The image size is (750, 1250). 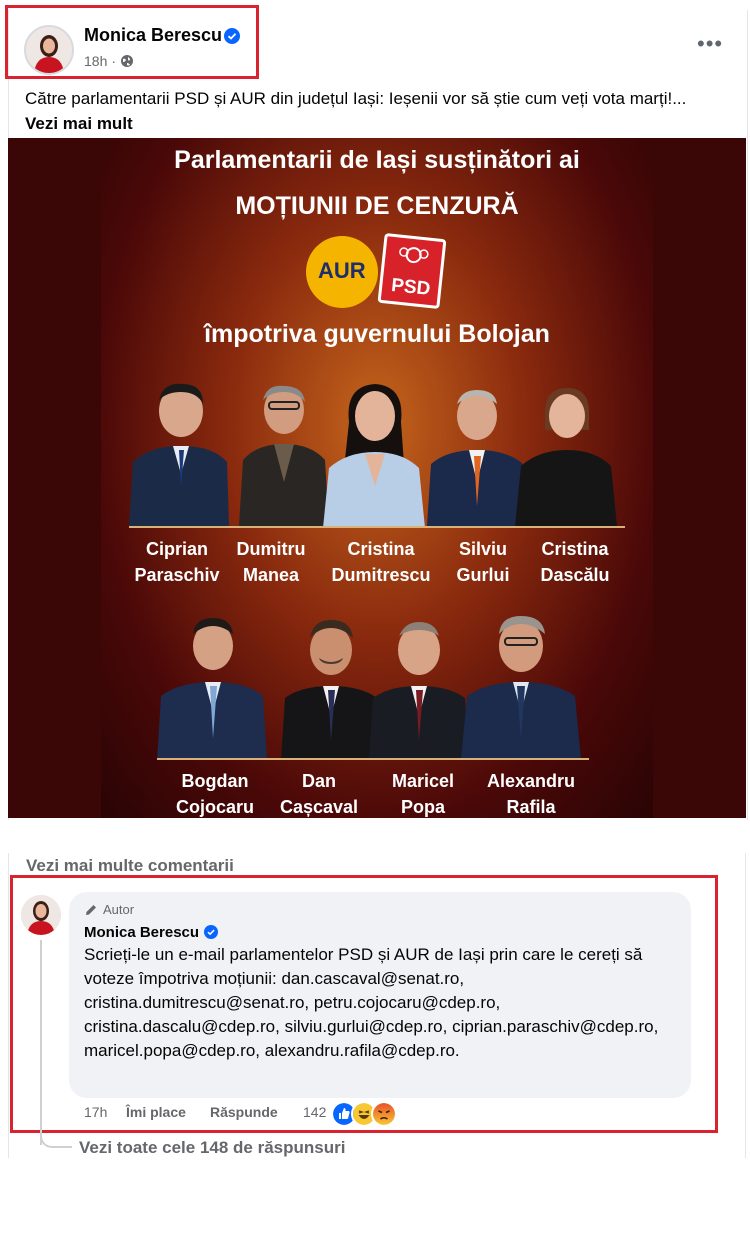 What do you see at coordinates (156, 1112) in the screenshot?
I see `like-button: Îmi place` at bounding box center [156, 1112].